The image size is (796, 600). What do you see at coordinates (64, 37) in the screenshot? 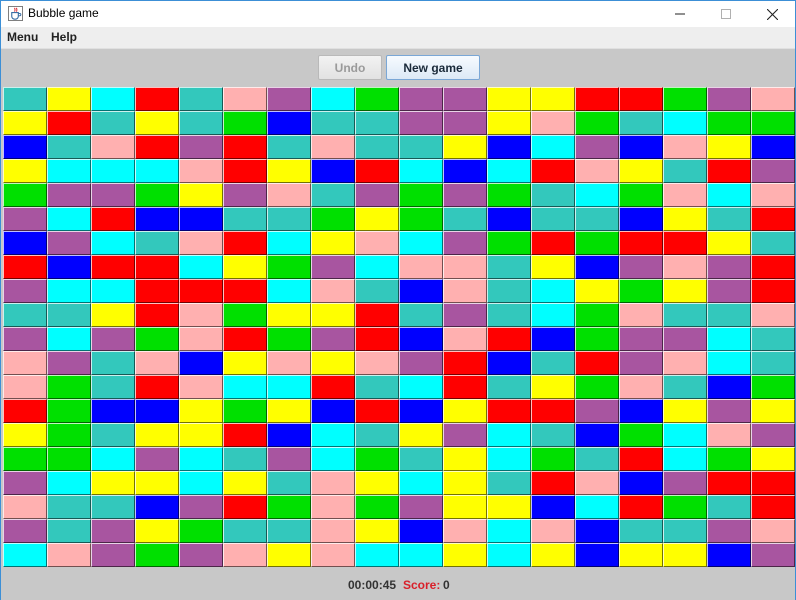
I see `menu-help: Help` at bounding box center [64, 37].